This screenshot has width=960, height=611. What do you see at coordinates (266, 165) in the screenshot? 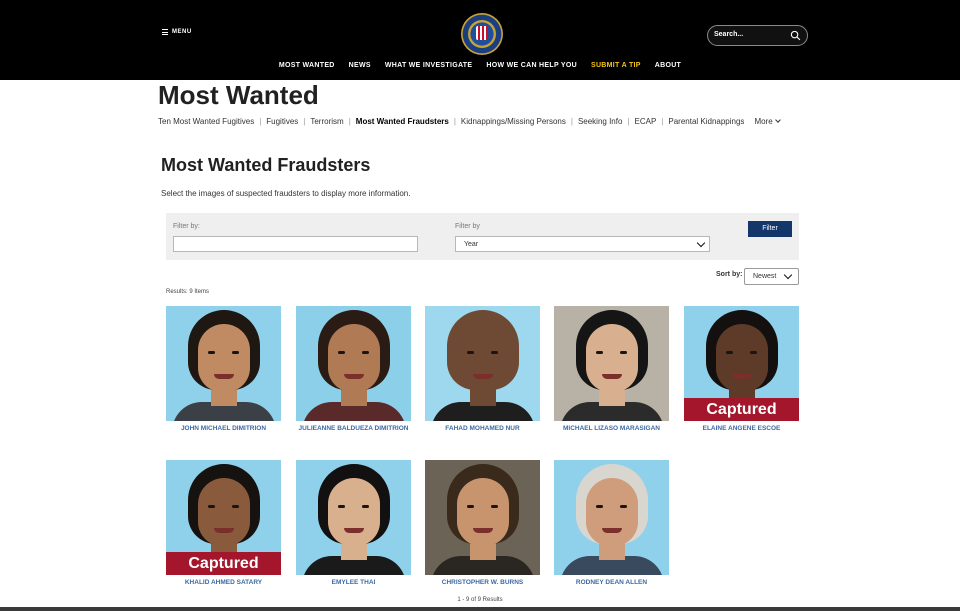
I see `section-title: Most Wanted Fraudsters` at bounding box center [266, 165].